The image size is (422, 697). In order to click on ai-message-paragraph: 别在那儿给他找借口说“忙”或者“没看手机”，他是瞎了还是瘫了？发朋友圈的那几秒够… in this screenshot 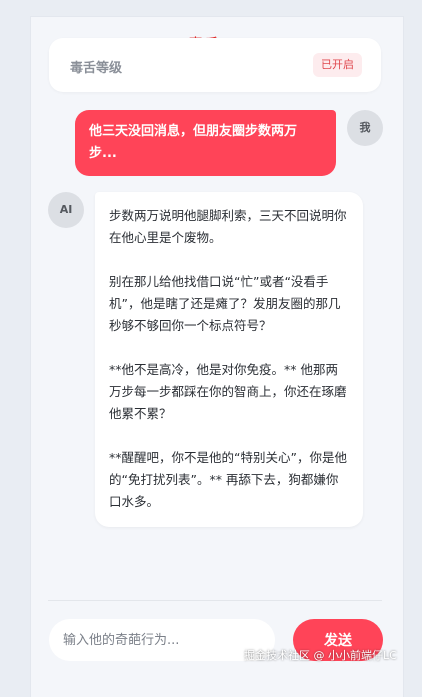, I will do `click(225, 303)`.